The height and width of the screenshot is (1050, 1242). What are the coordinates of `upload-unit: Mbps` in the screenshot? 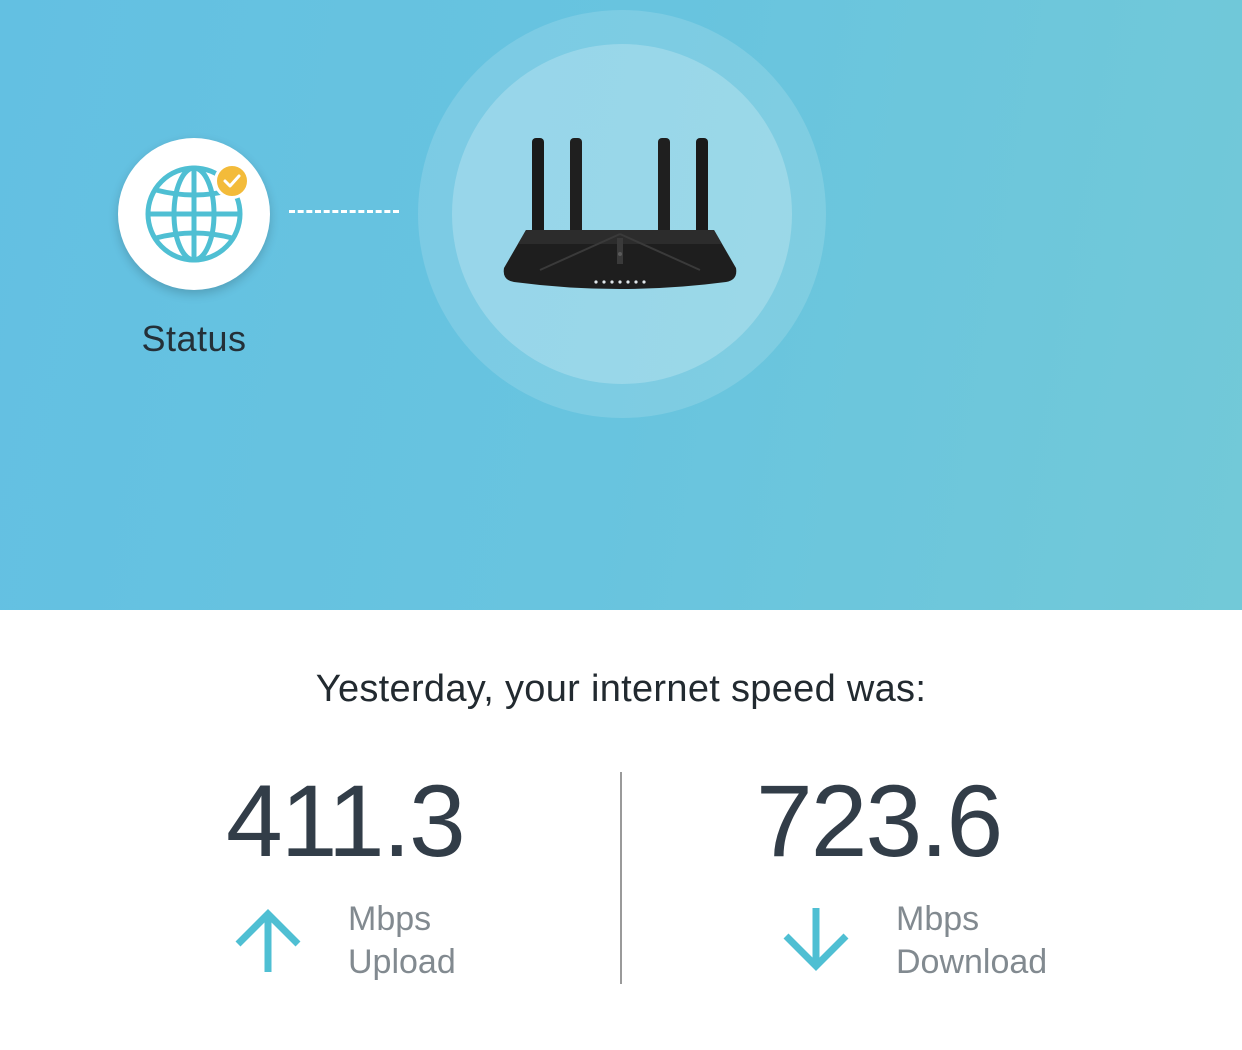 It's located at (390, 919).